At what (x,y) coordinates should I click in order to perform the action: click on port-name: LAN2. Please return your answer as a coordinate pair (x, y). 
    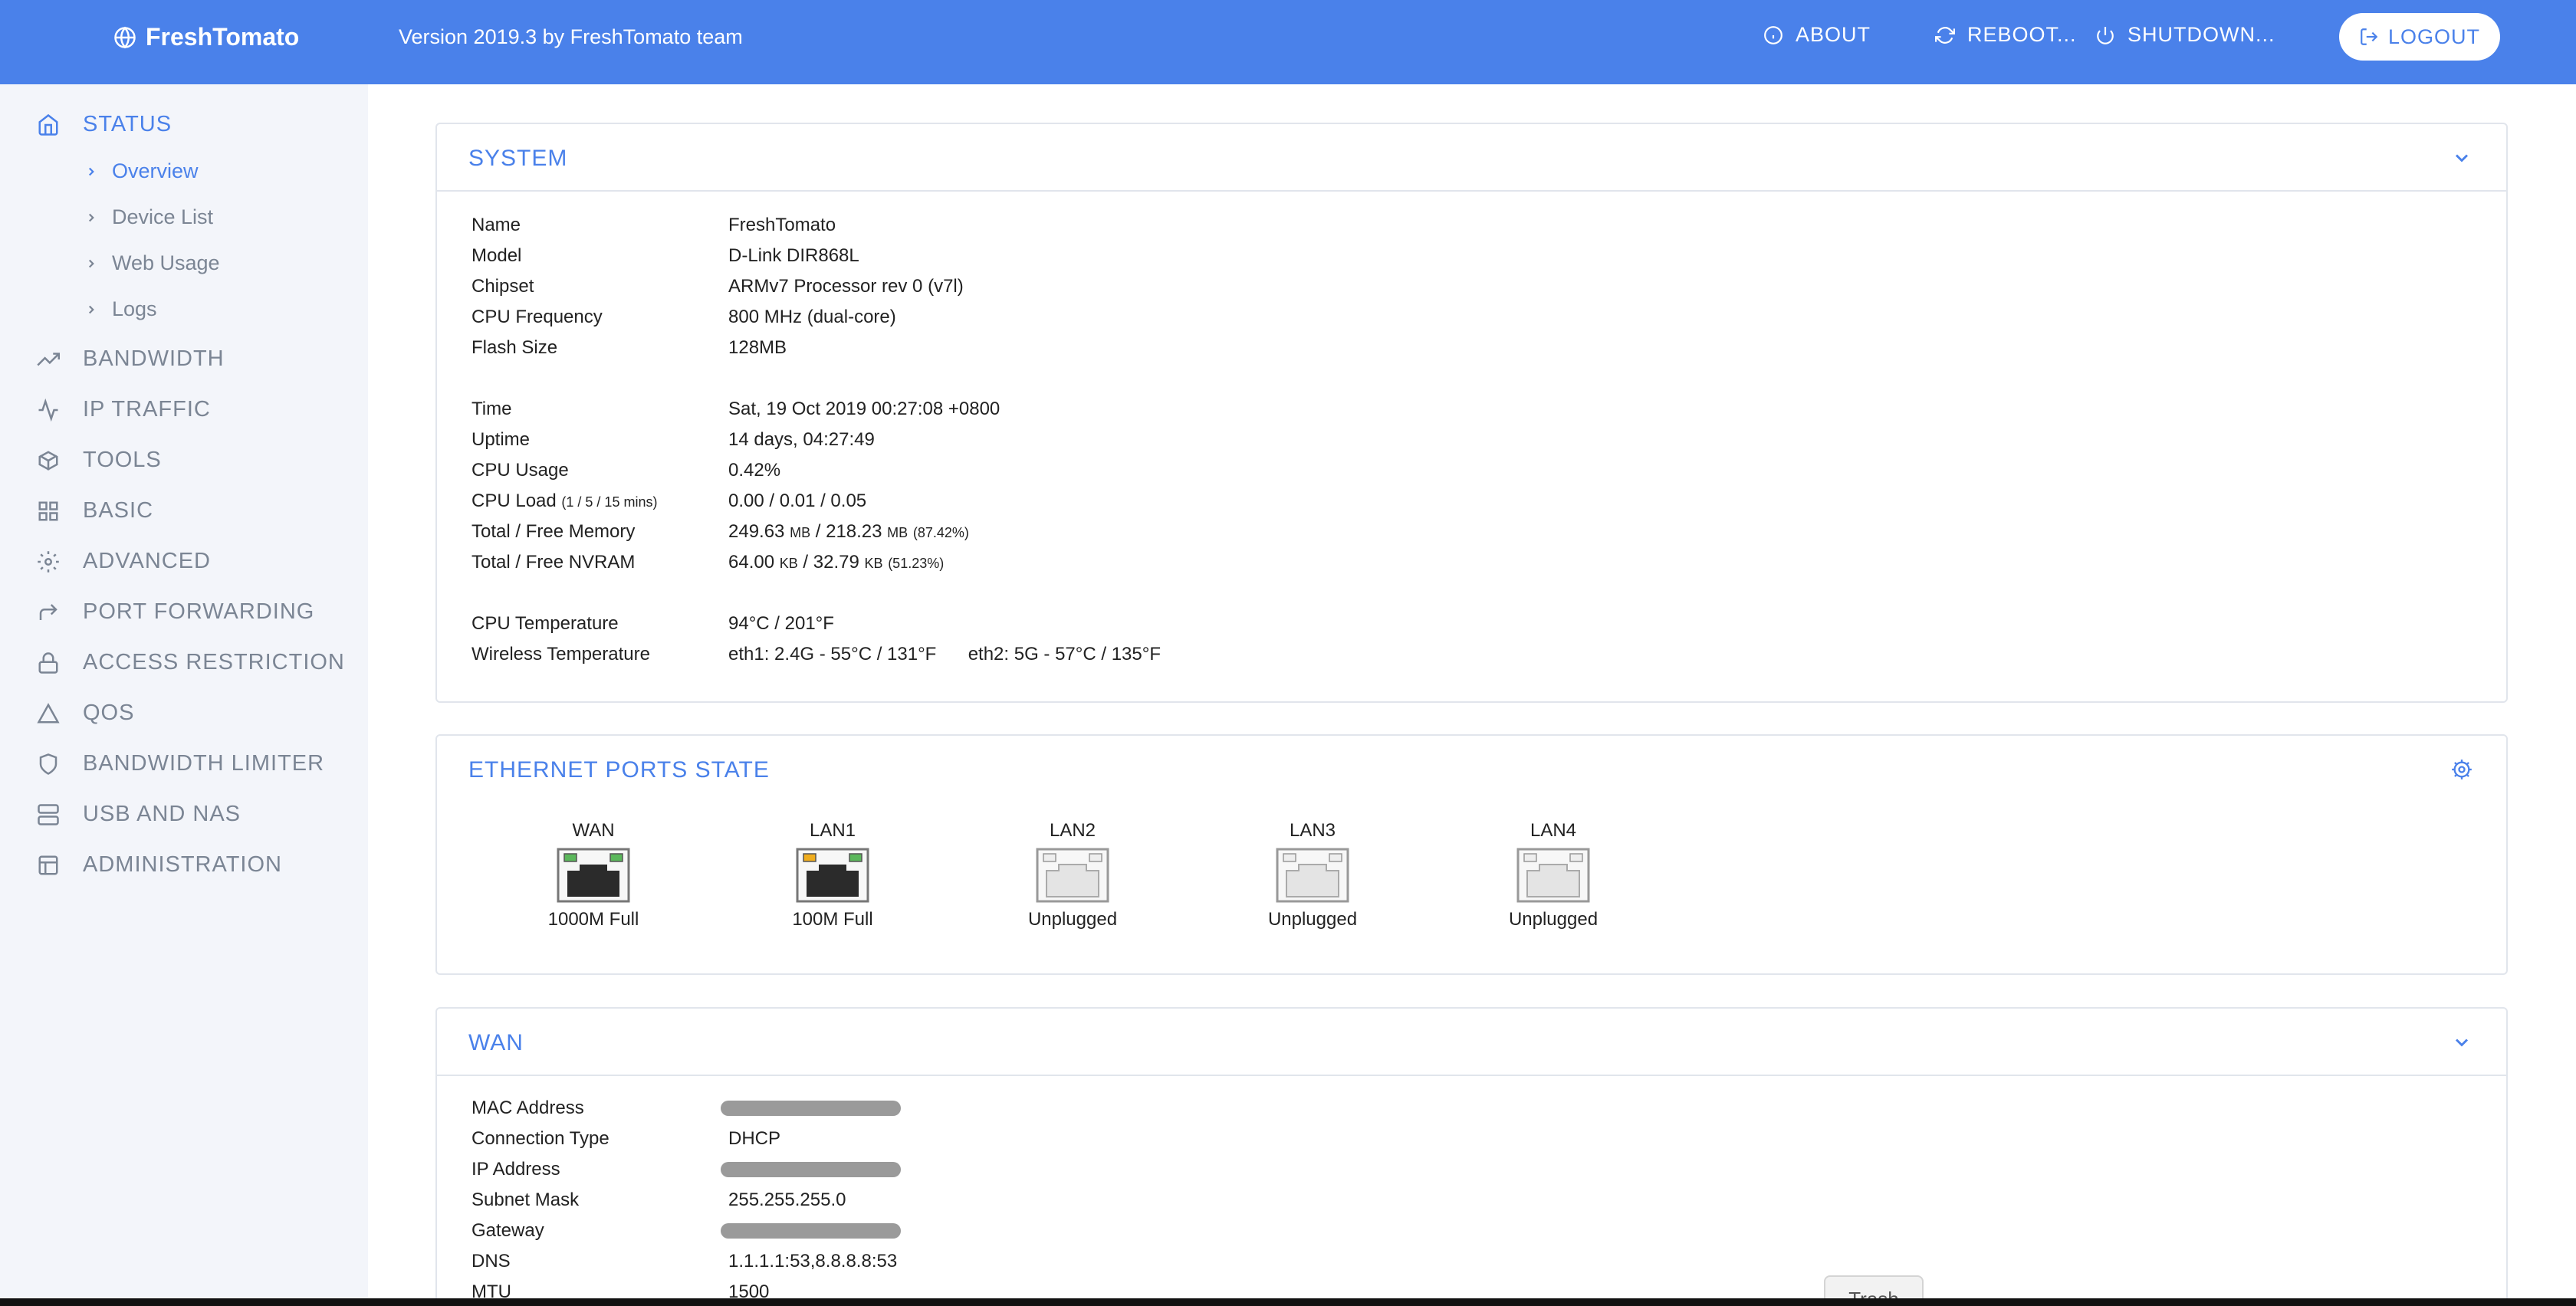
    Looking at the image, I should click on (1073, 831).